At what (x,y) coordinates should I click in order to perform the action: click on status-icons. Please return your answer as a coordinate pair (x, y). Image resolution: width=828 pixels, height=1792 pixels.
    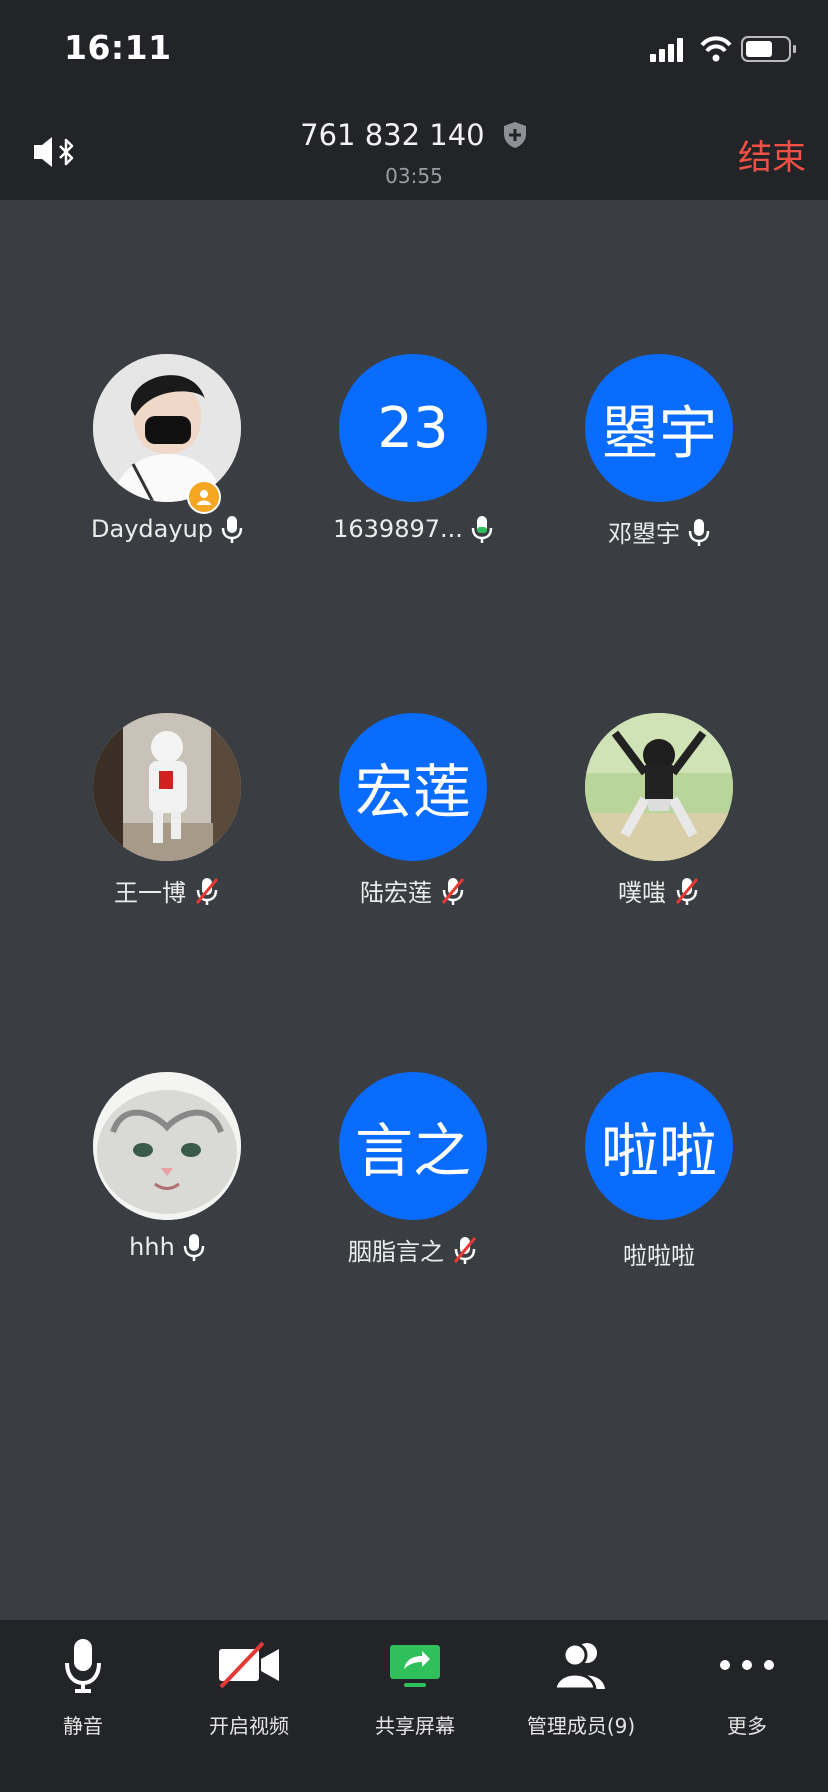
    Looking at the image, I should click on (723, 49).